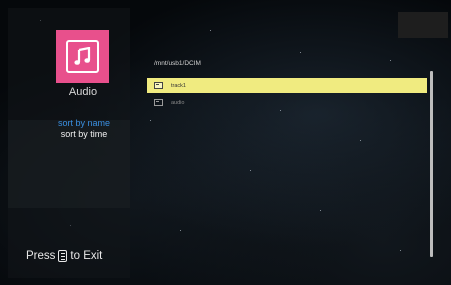 Image resolution: width=451 pixels, height=285 pixels. What do you see at coordinates (41, 256) in the screenshot?
I see `exit-hint-press: Press` at bounding box center [41, 256].